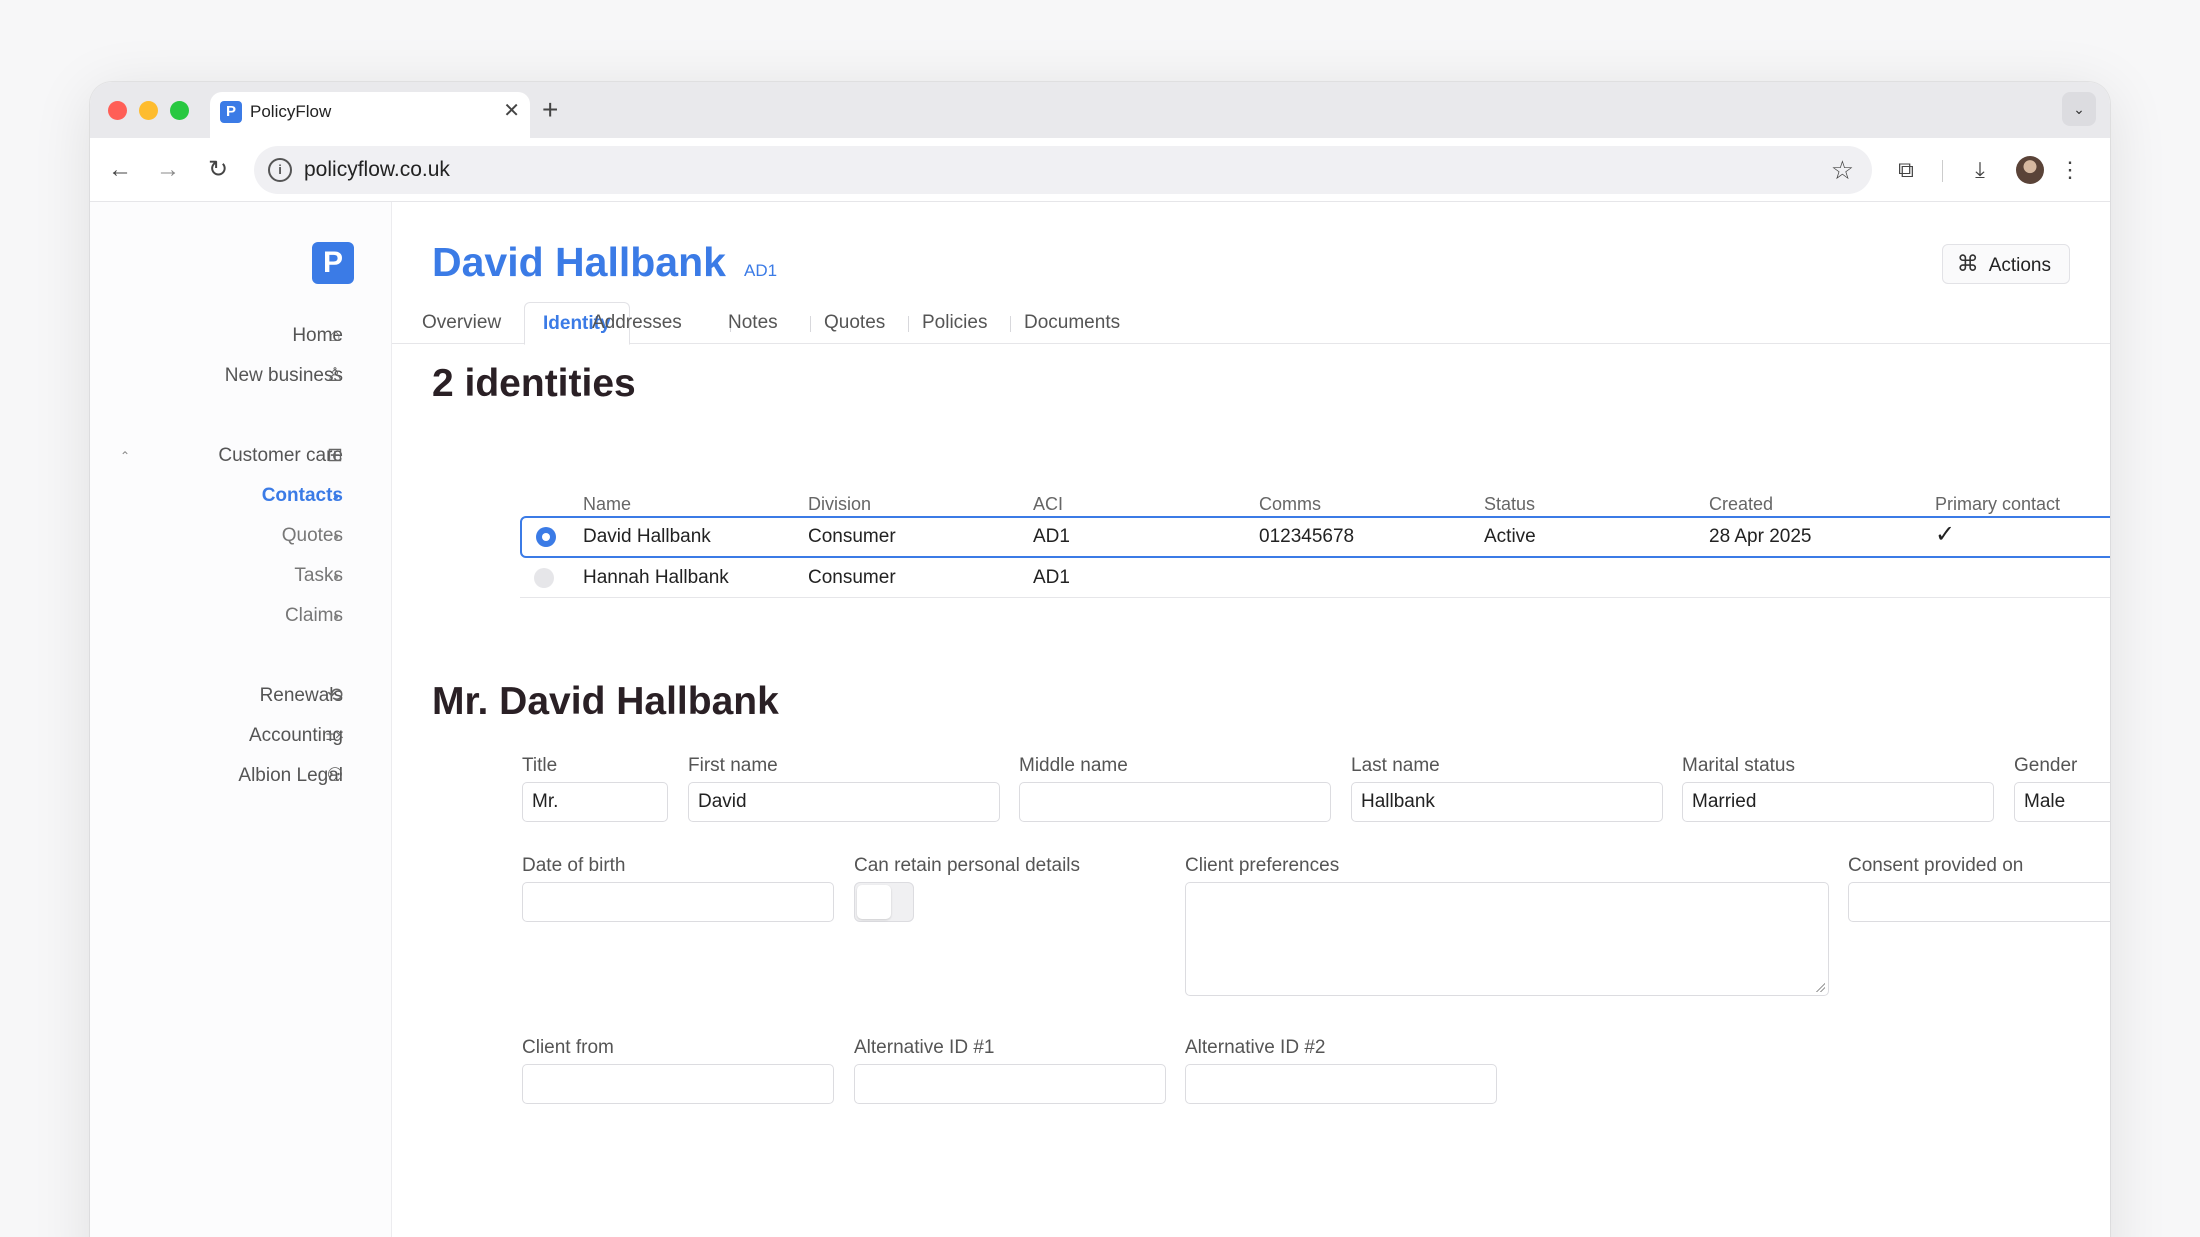 This screenshot has width=2200, height=1237. I want to click on address-bar: i policyflow.co.uk ☆, so click(1063, 170).